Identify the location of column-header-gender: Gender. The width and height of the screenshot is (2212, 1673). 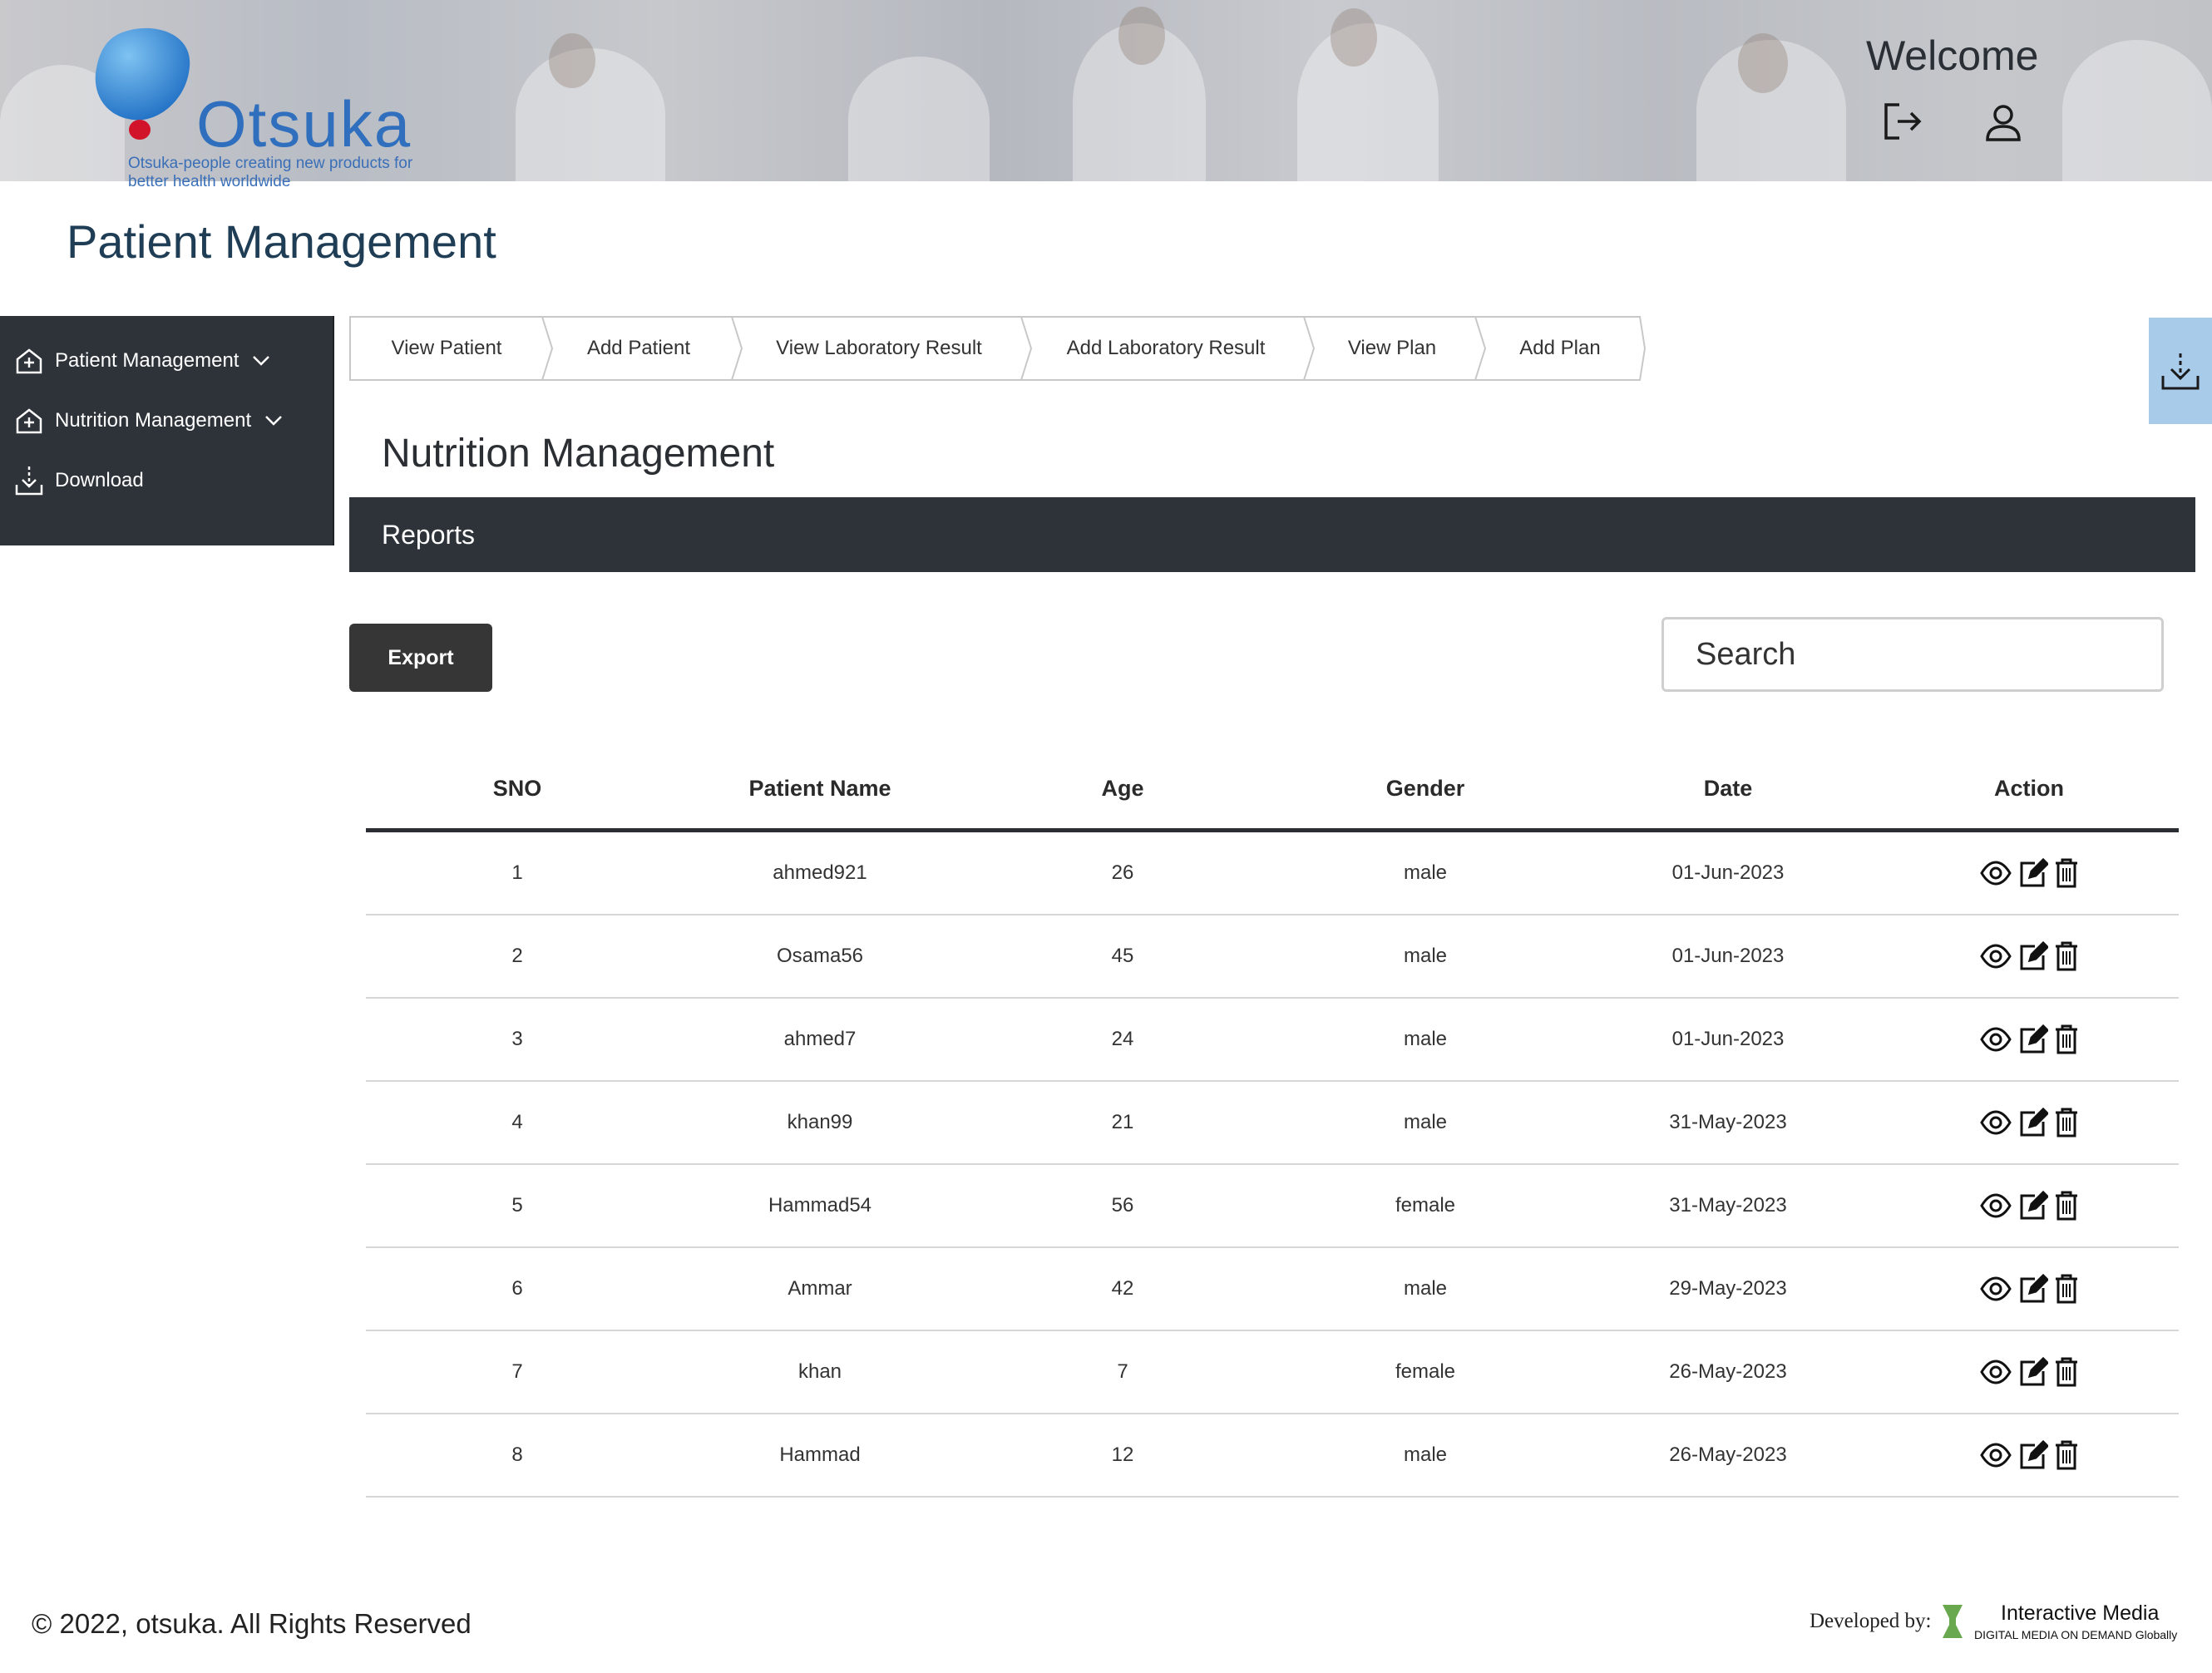
(1425, 789).